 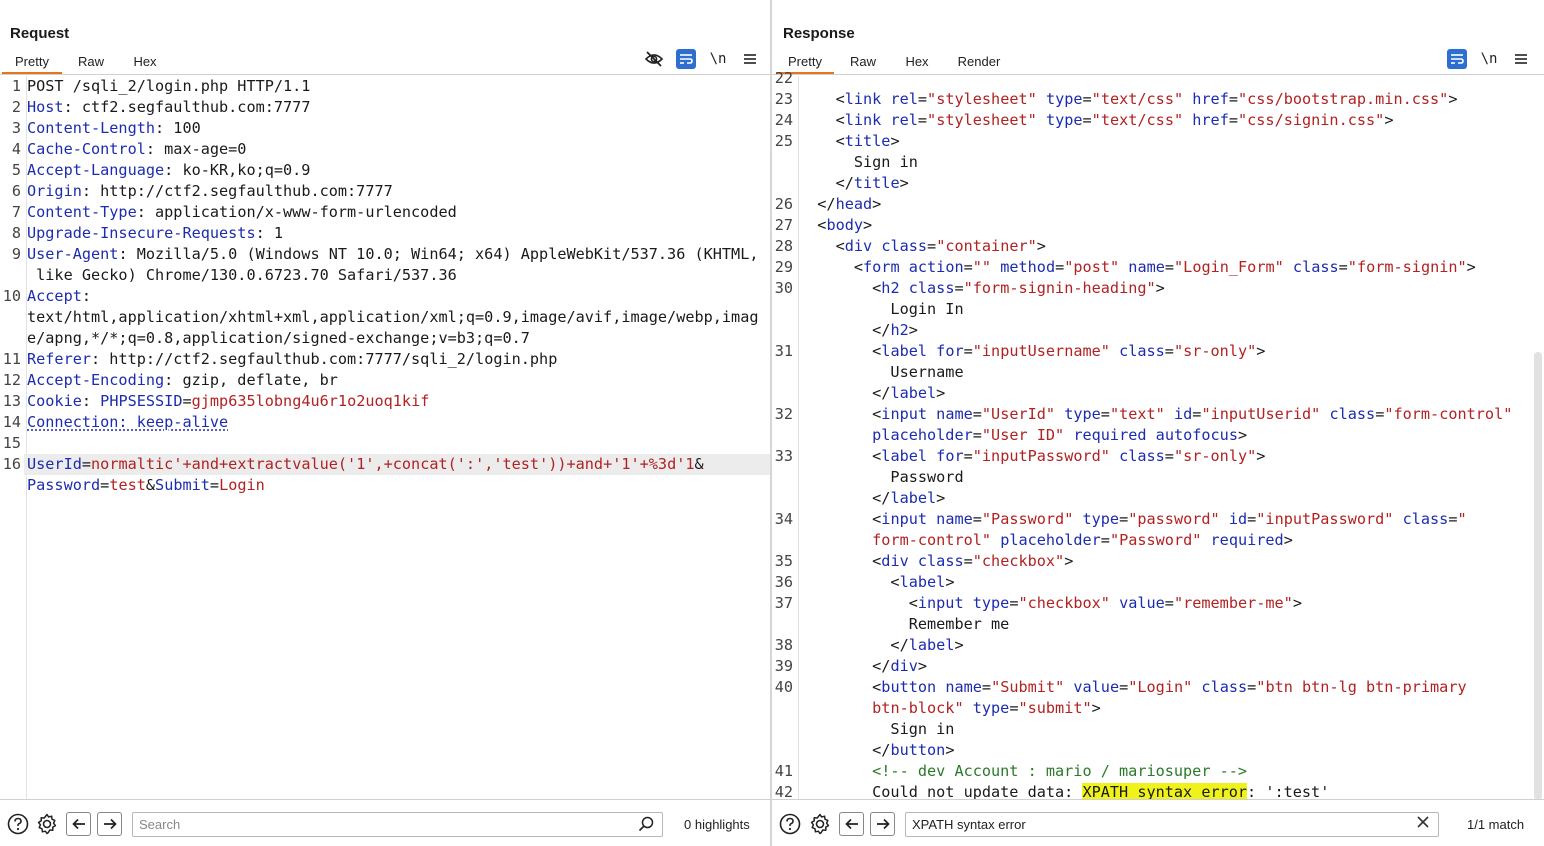 What do you see at coordinates (385, 233) in the screenshot?
I see `code-line: 8 Upgrade-Insecure-Requests: 1` at bounding box center [385, 233].